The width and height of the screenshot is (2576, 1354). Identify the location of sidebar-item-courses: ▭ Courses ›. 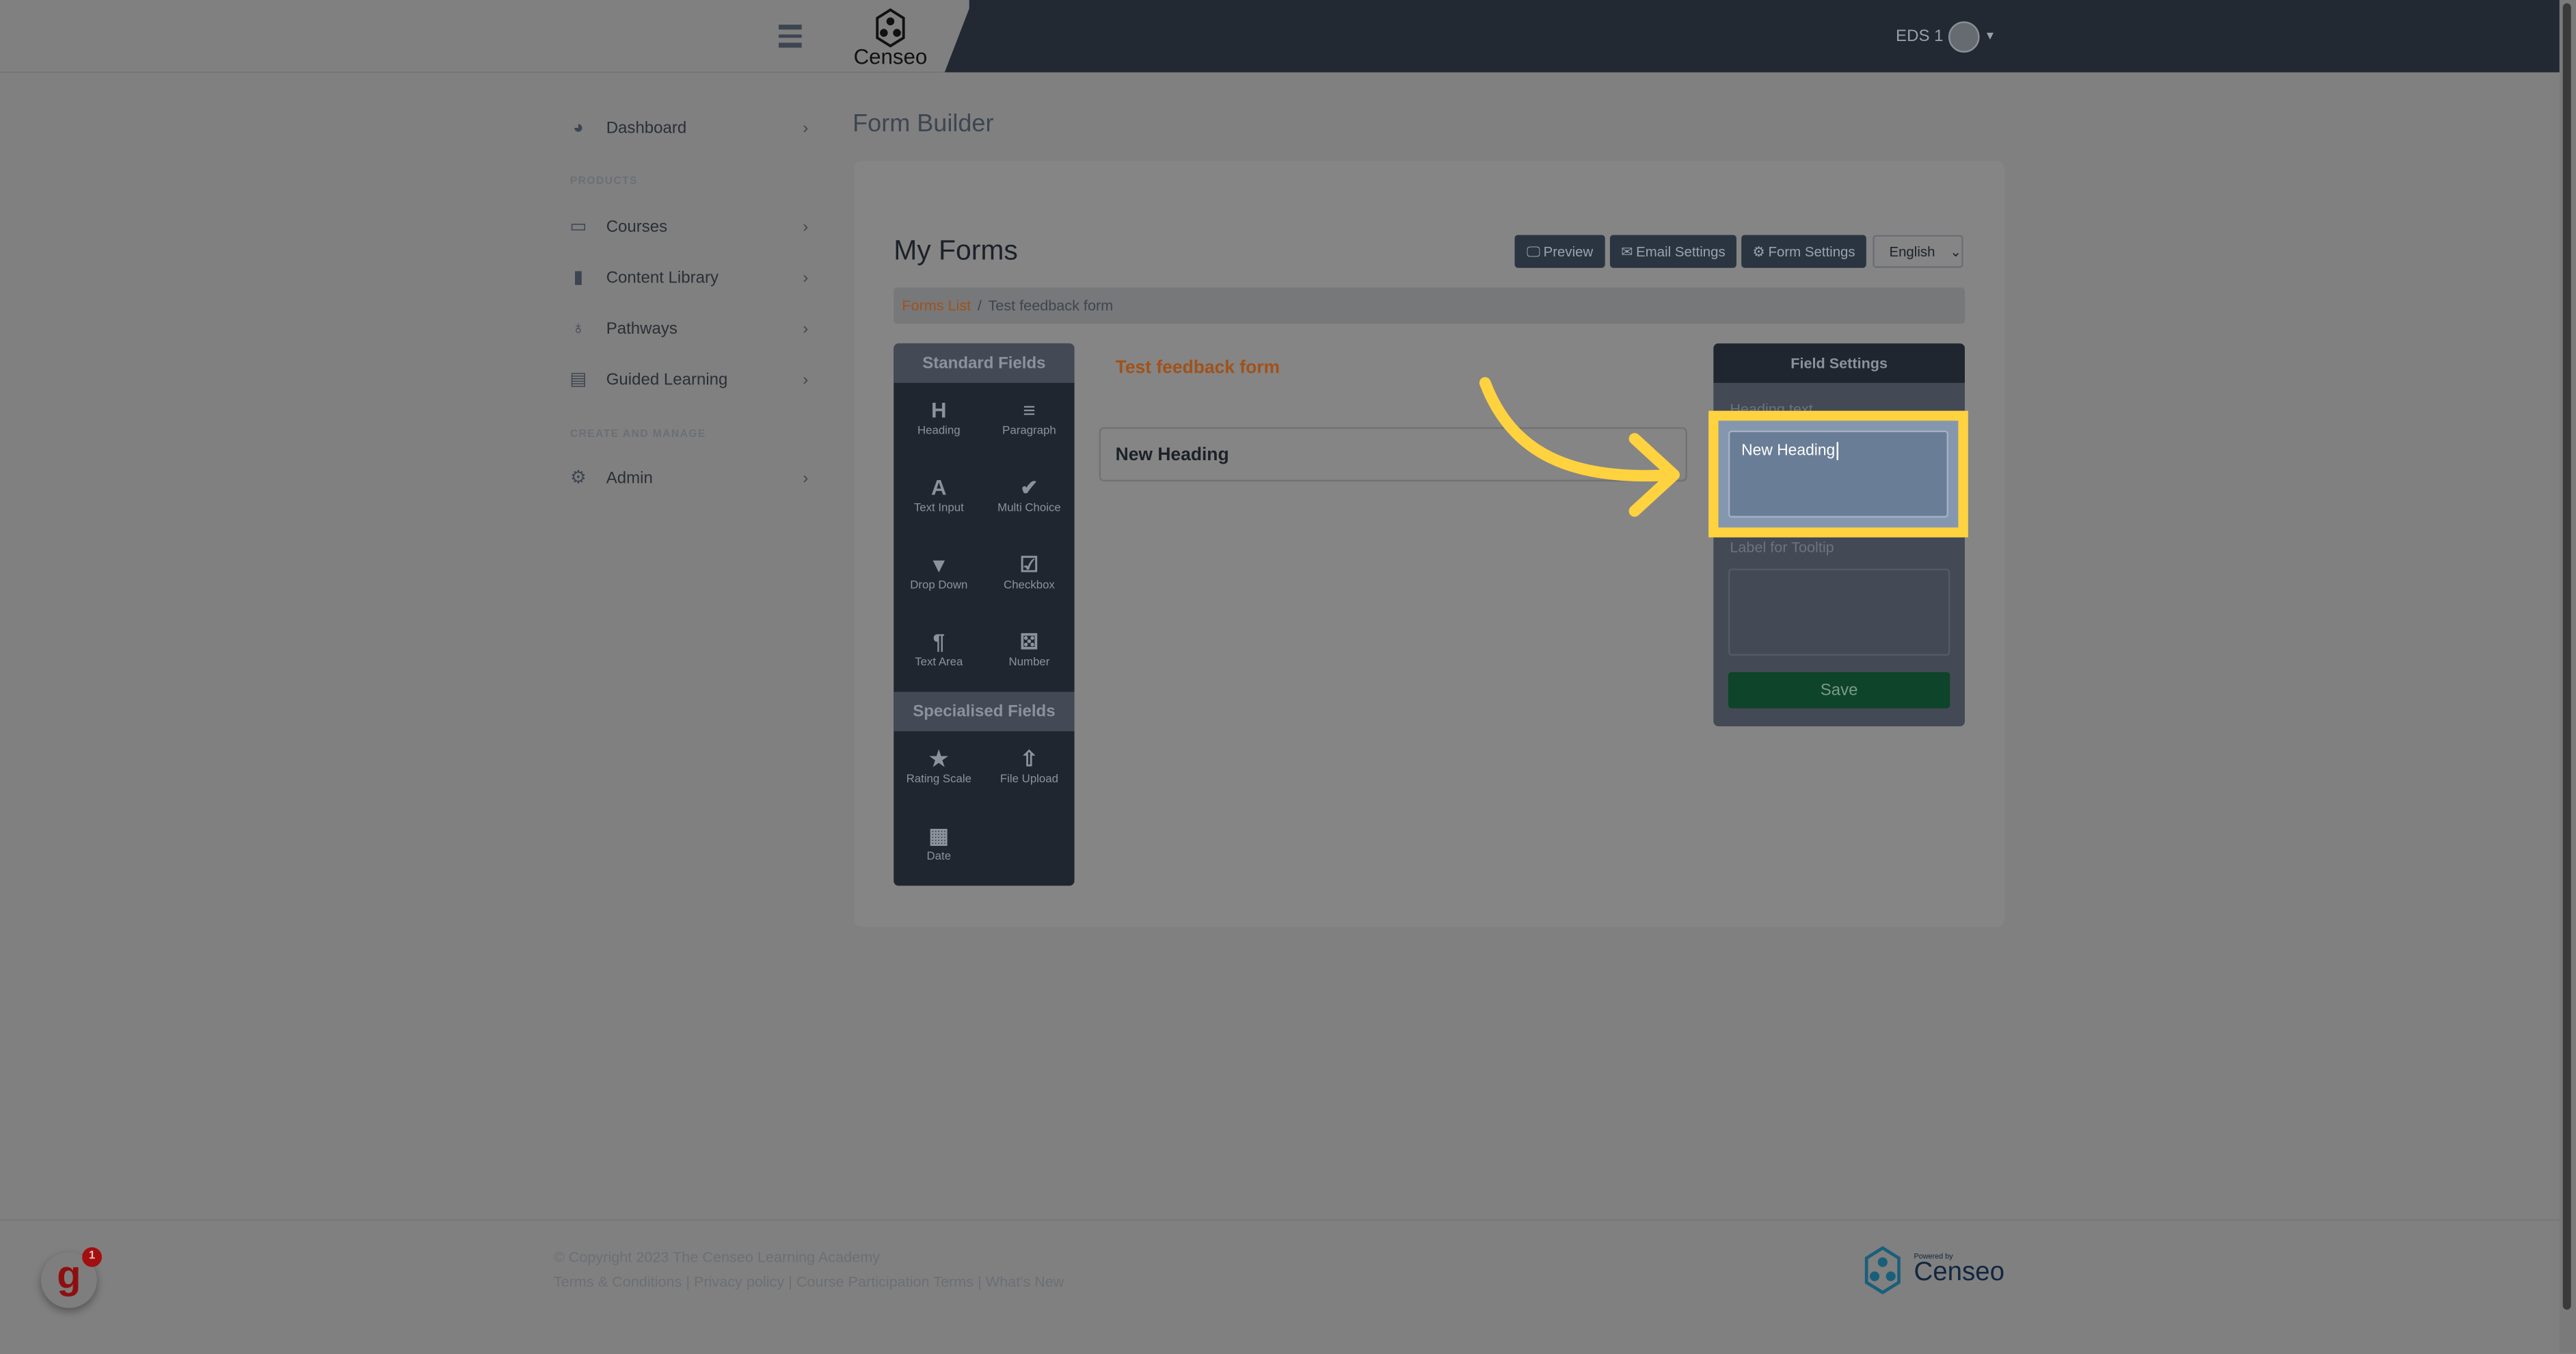
(688, 227).